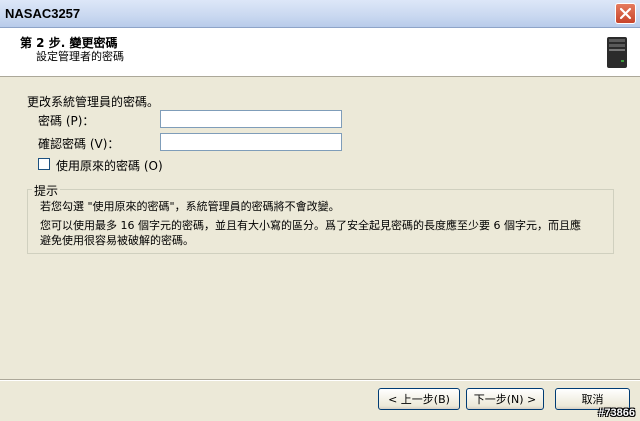 Image resolution: width=640 pixels, height=421 pixels. I want to click on title-bar: NASAC3257, so click(320, 14).